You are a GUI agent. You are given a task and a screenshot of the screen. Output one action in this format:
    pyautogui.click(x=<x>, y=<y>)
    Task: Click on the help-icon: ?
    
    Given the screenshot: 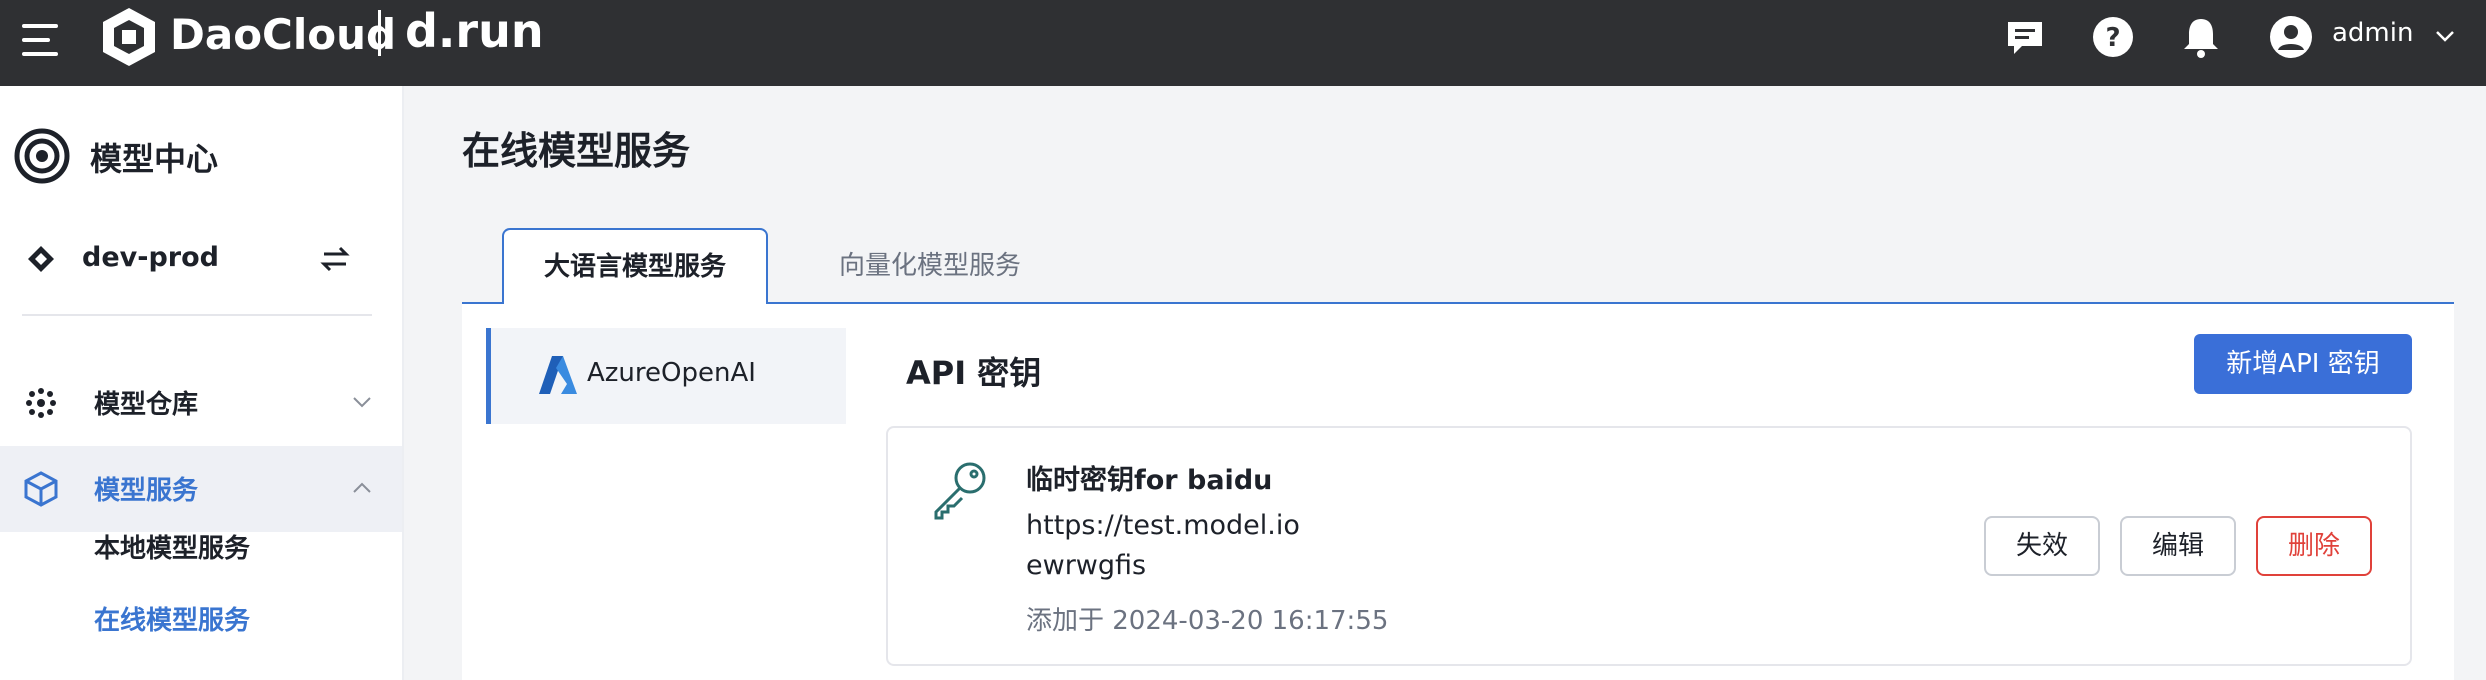 What is the action you would take?
    pyautogui.click(x=2113, y=37)
    